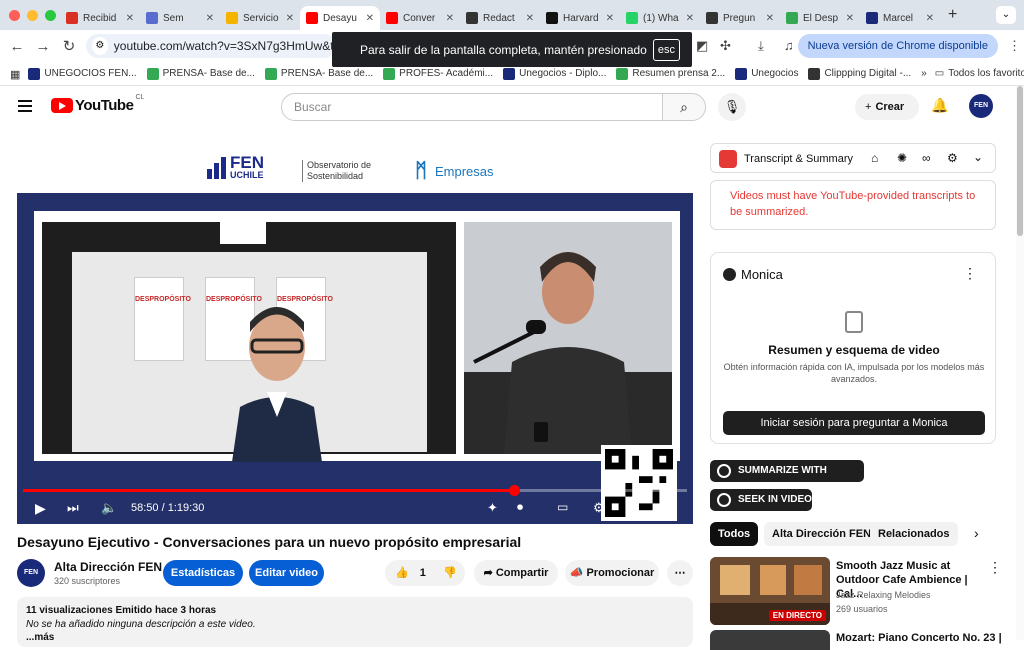  Describe the element at coordinates (472, 107) in the screenshot. I see `search-input: Buscar` at that location.